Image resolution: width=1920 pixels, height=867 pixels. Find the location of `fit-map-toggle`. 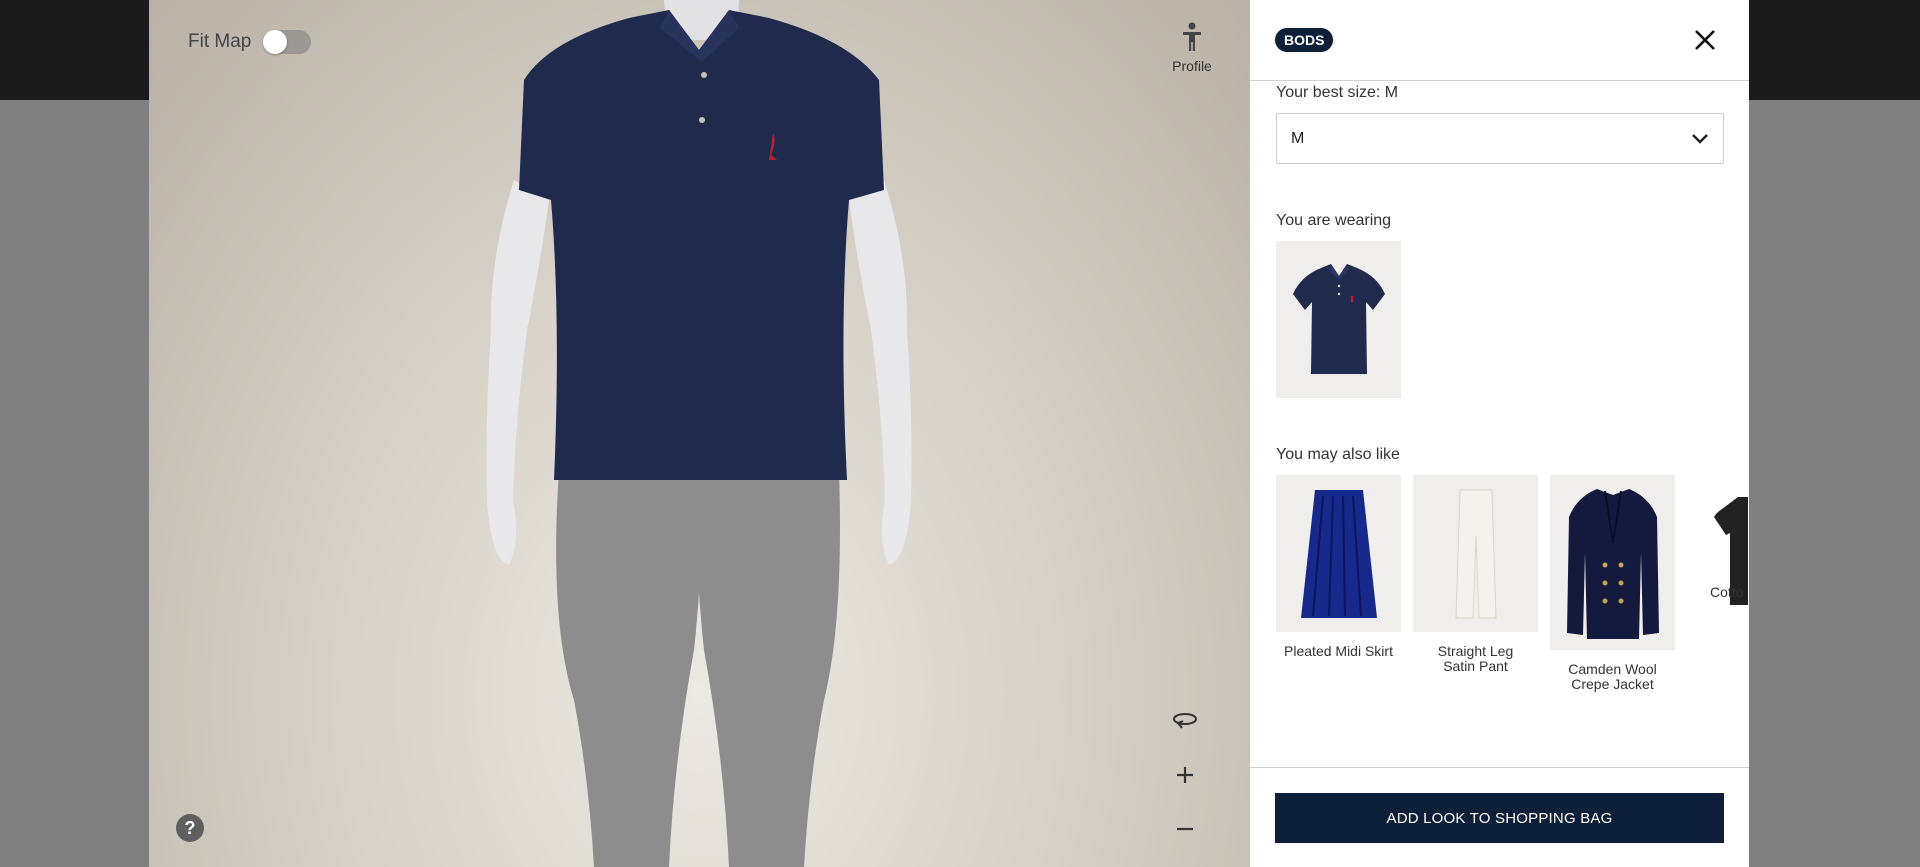

fit-map-toggle is located at coordinates (287, 42).